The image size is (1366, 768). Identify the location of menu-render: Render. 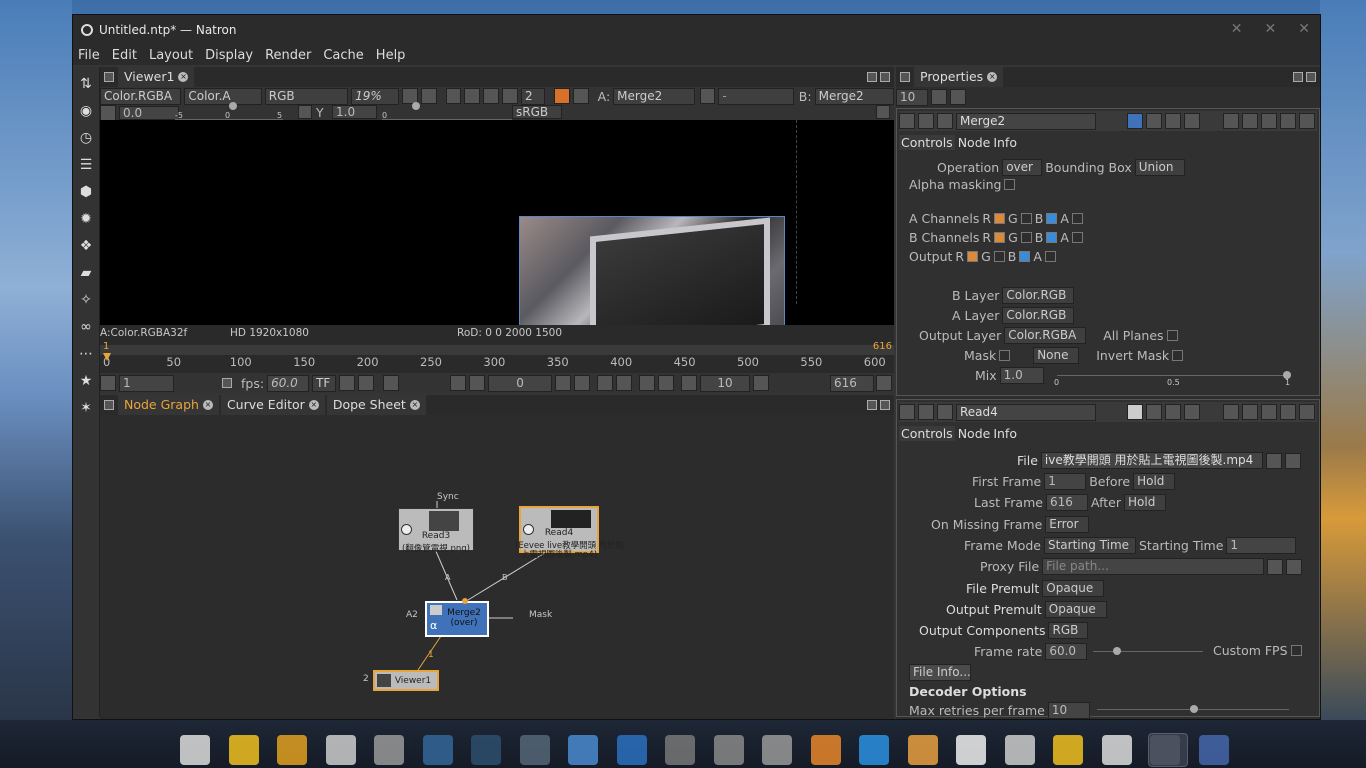
(288, 55).